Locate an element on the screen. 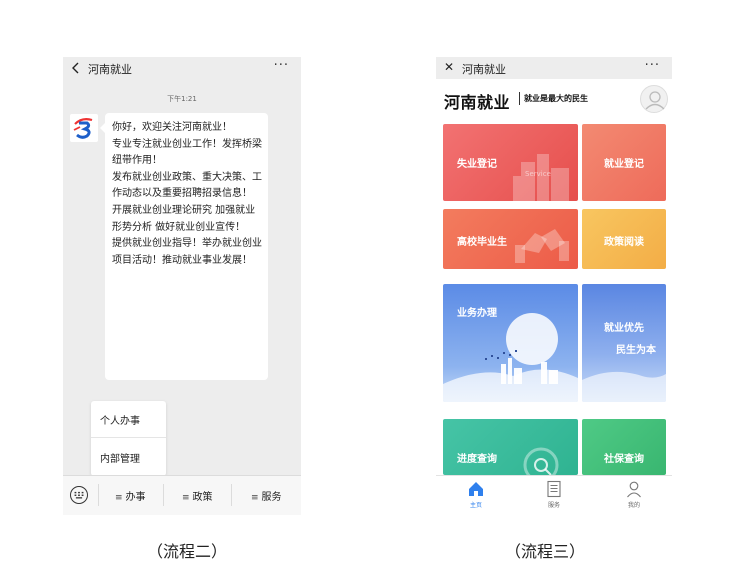 The image size is (732, 578). bottom-navigation: 主页 服务 我的 is located at coordinates (554, 495).